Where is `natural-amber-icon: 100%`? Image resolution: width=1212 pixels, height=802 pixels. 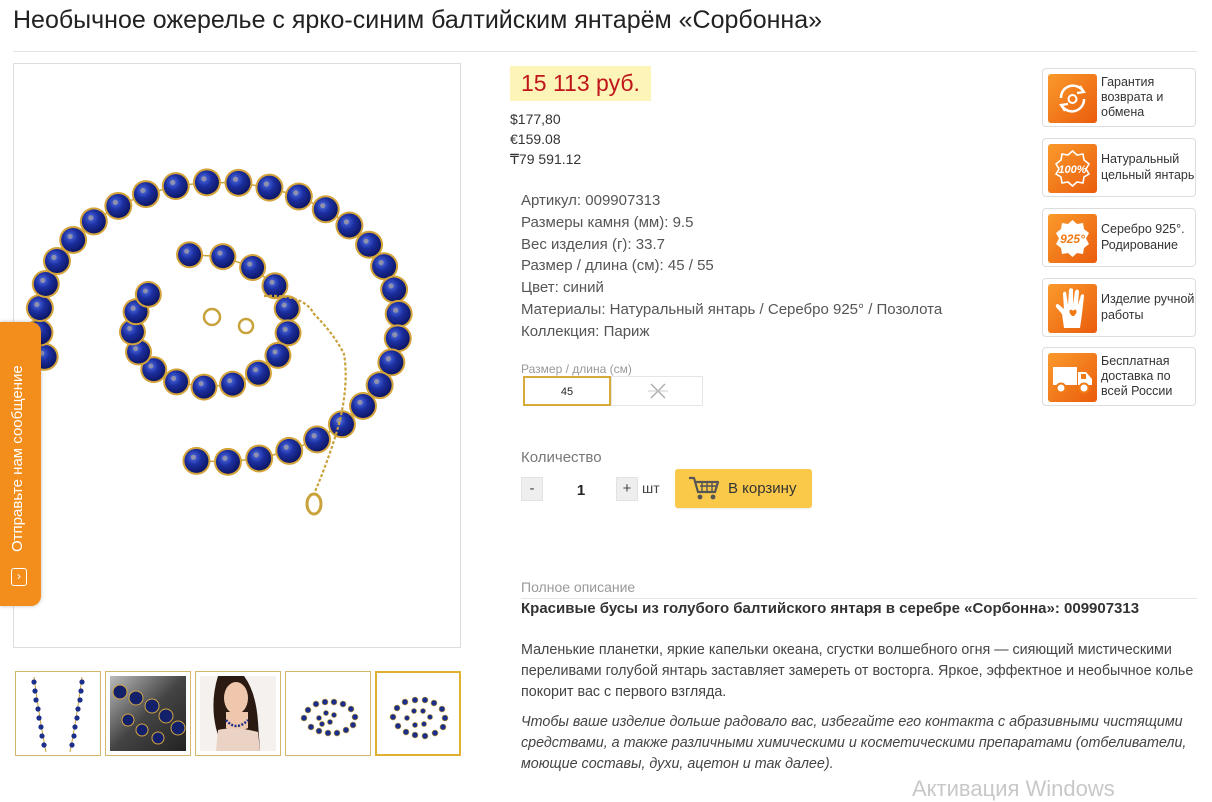 natural-amber-icon: 100% is located at coordinates (1072, 168).